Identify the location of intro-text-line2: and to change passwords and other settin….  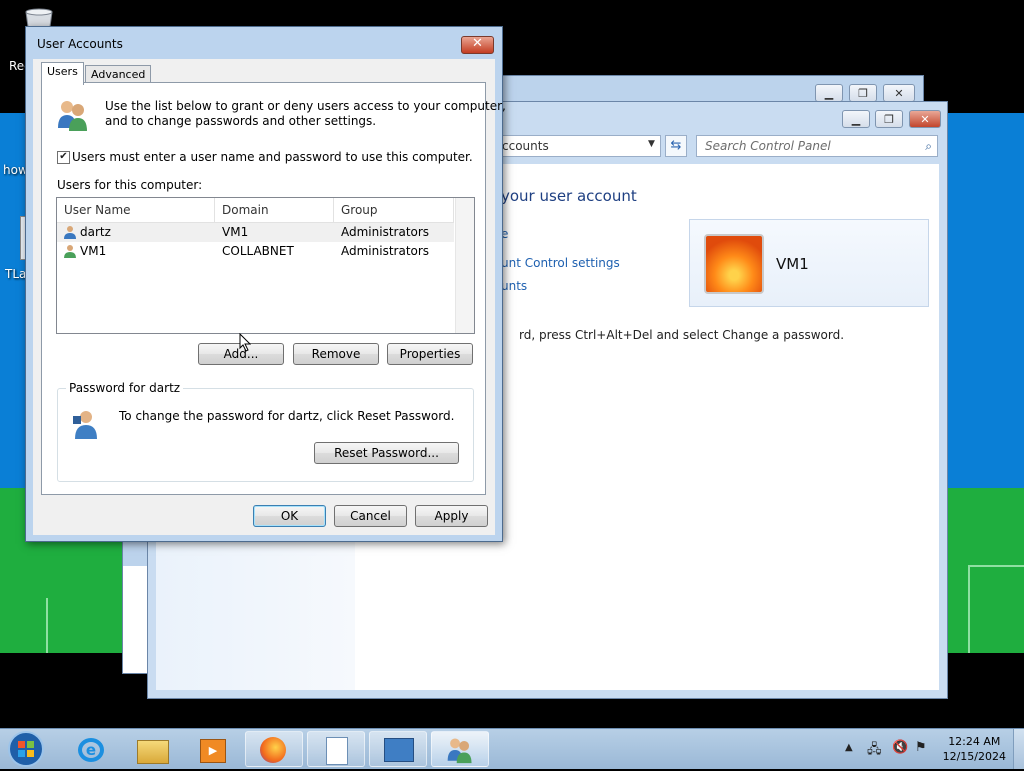
(241, 121).